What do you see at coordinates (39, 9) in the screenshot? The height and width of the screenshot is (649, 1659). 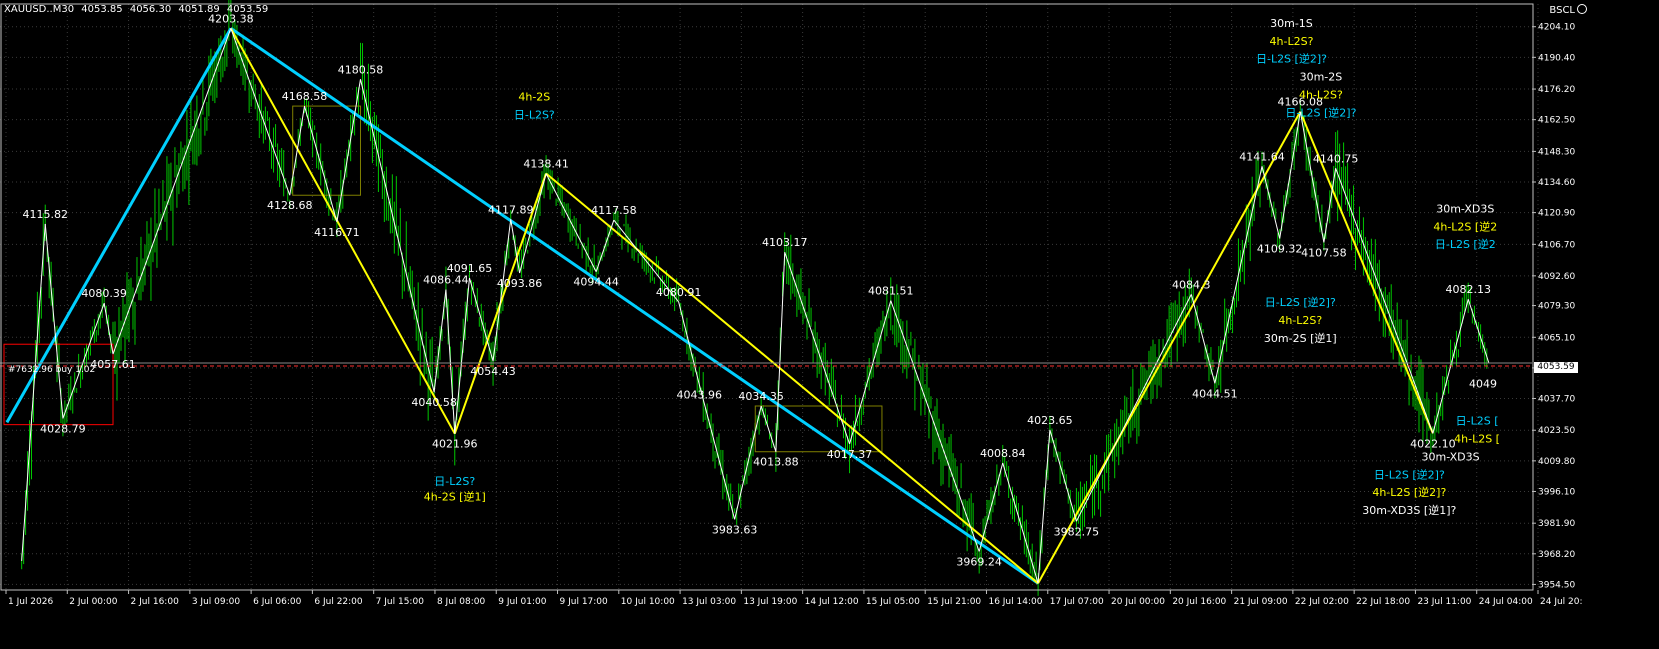 I see `symbol-label: XAUUSD..M30` at bounding box center [39, 9].